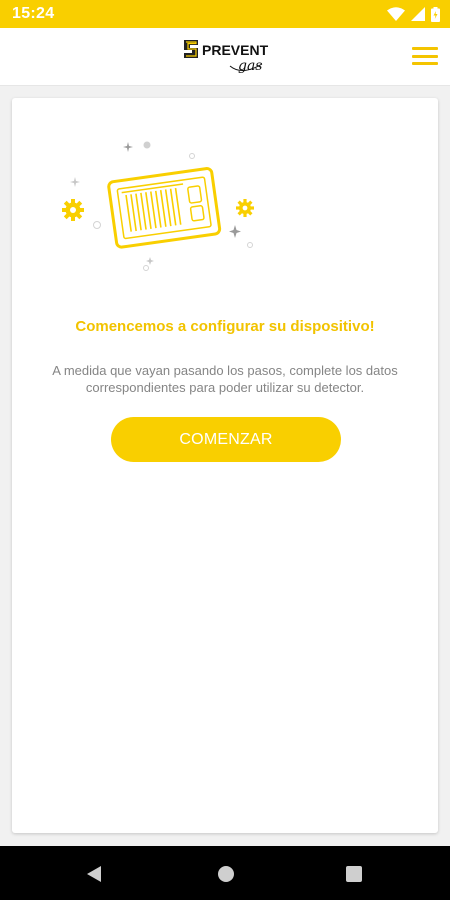  Describe the element at coordinates (225, 14) in the screenshot. I see `status-bar: 15:24` at that location.